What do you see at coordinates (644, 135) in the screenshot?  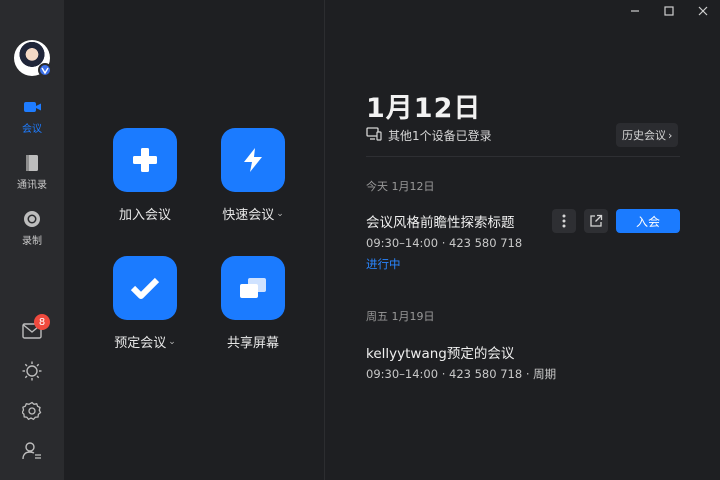 I see `history-label: 历史会议` at bounding box center [644, 135].